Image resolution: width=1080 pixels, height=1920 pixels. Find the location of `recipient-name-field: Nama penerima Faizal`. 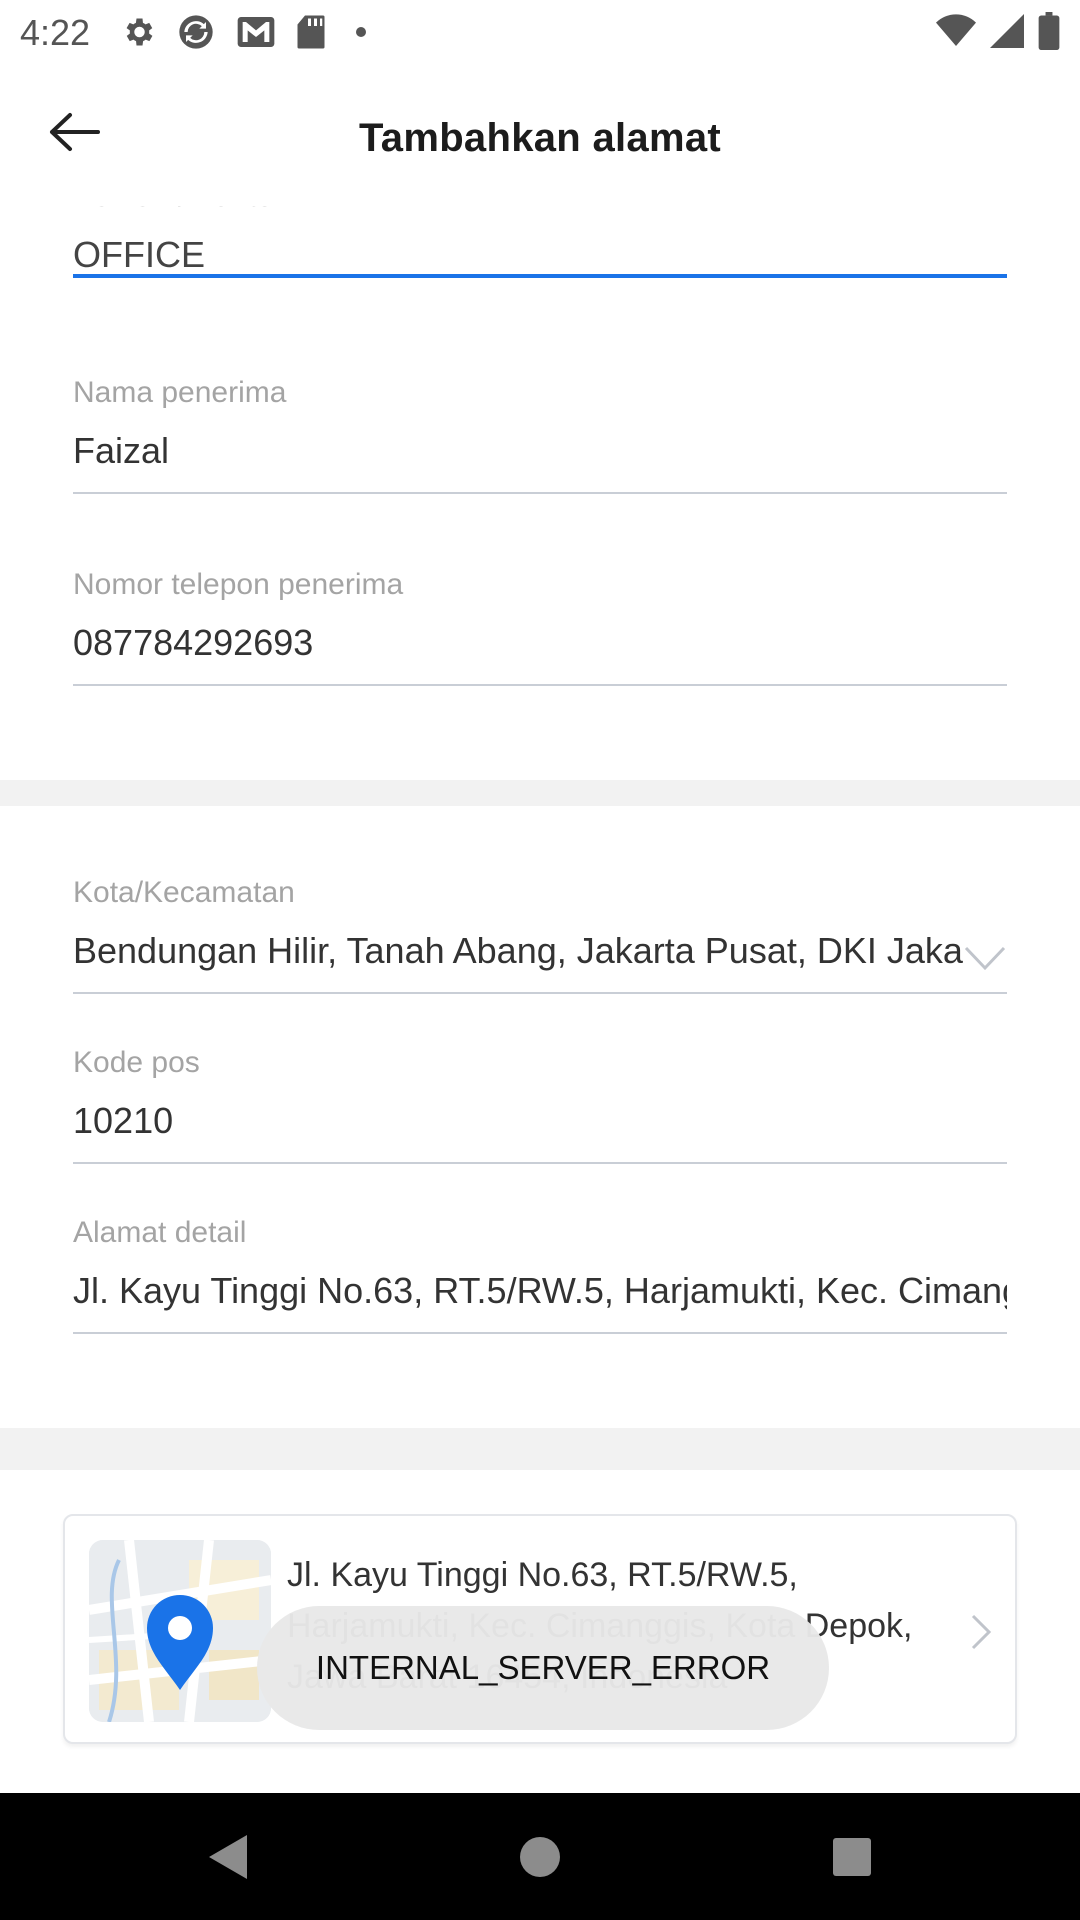

recipient-name-field: Nama penerima Faizal is located at coordinates (540, 435).